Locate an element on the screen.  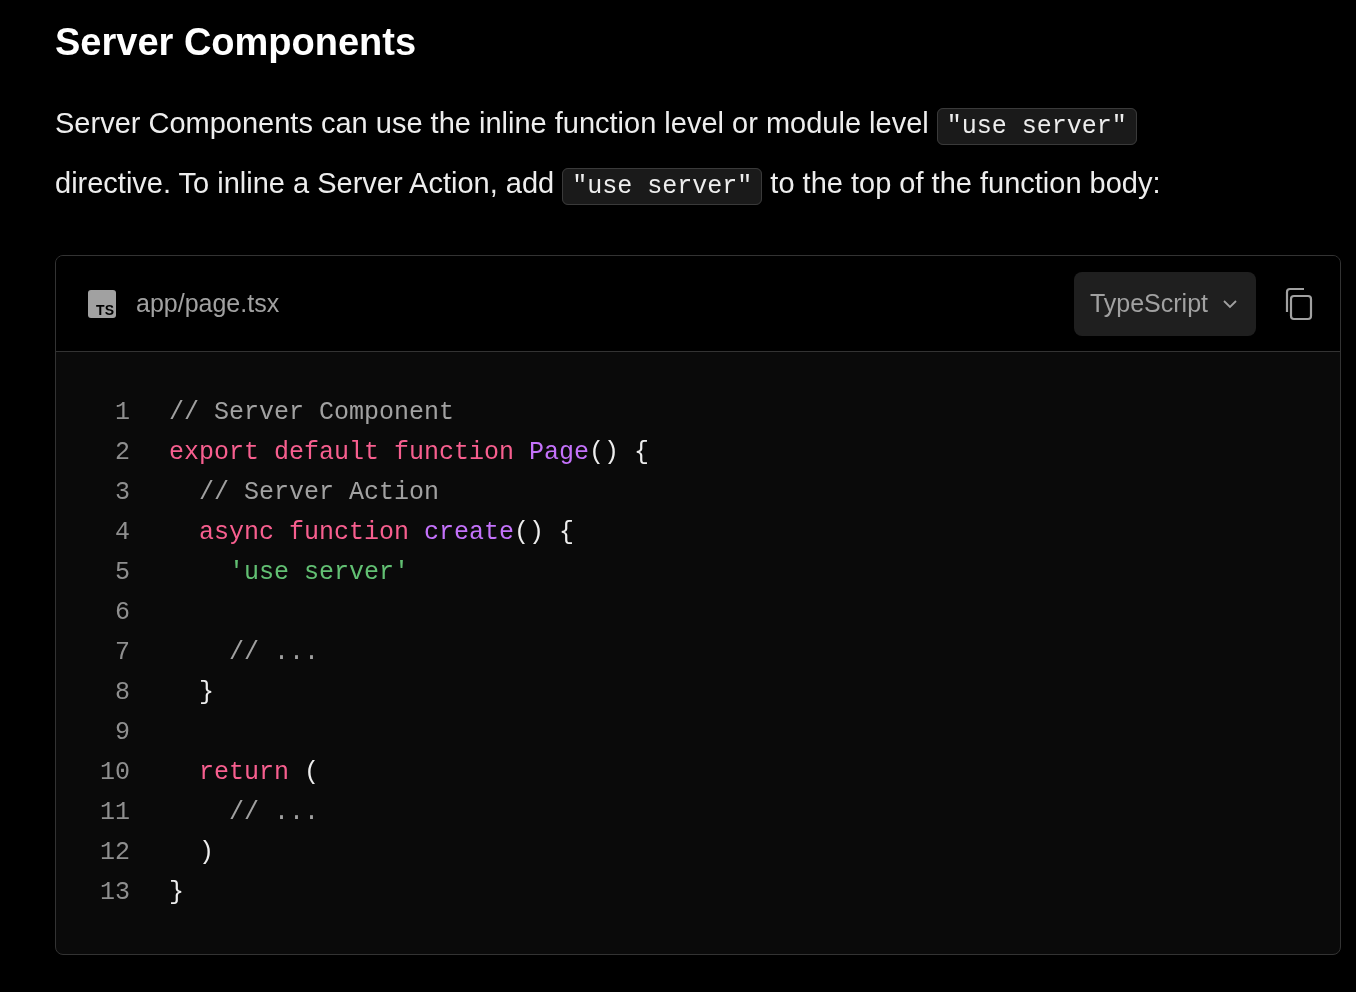
language-select: TypeScript is located at coordinates (1164, 303).